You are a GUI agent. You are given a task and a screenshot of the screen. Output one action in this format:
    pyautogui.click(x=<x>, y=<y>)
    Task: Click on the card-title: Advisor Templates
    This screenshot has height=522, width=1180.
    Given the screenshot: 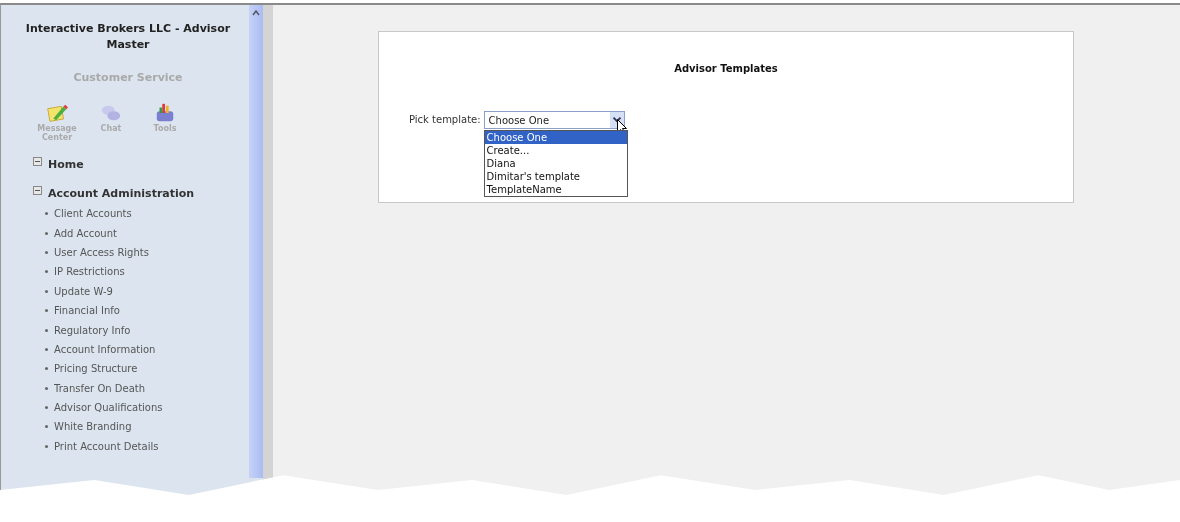 What is the action you would take?
    pyautogui.click(x=726, y=68)
    